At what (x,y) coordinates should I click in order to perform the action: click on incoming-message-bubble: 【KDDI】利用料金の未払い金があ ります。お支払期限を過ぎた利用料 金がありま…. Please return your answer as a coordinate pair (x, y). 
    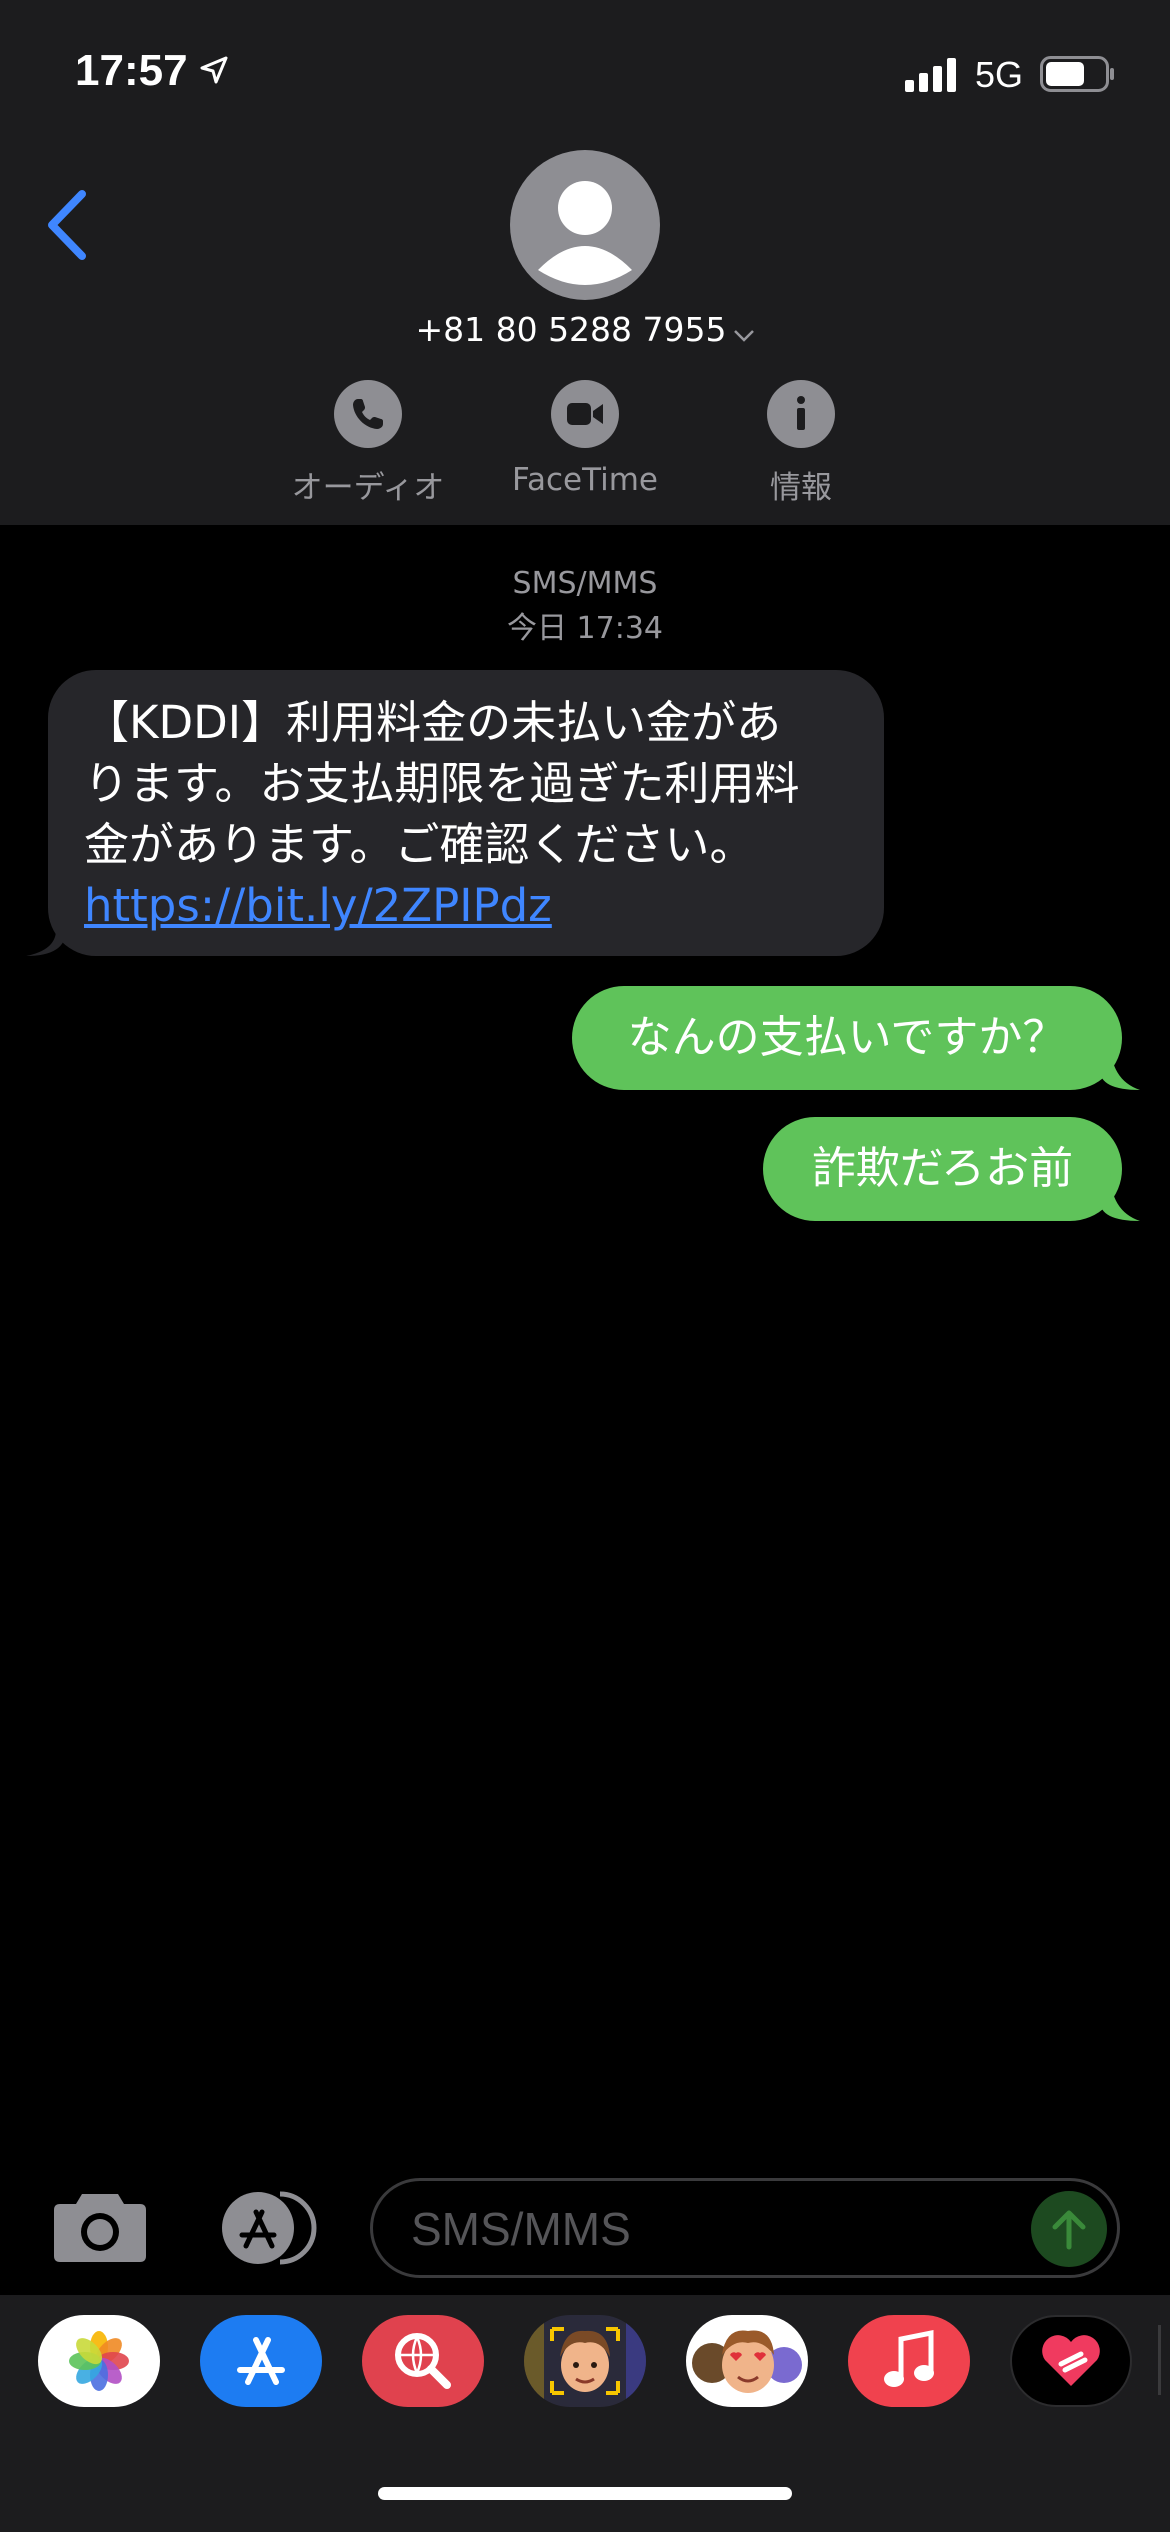
    Looking at the image, I should click on (466, 813).